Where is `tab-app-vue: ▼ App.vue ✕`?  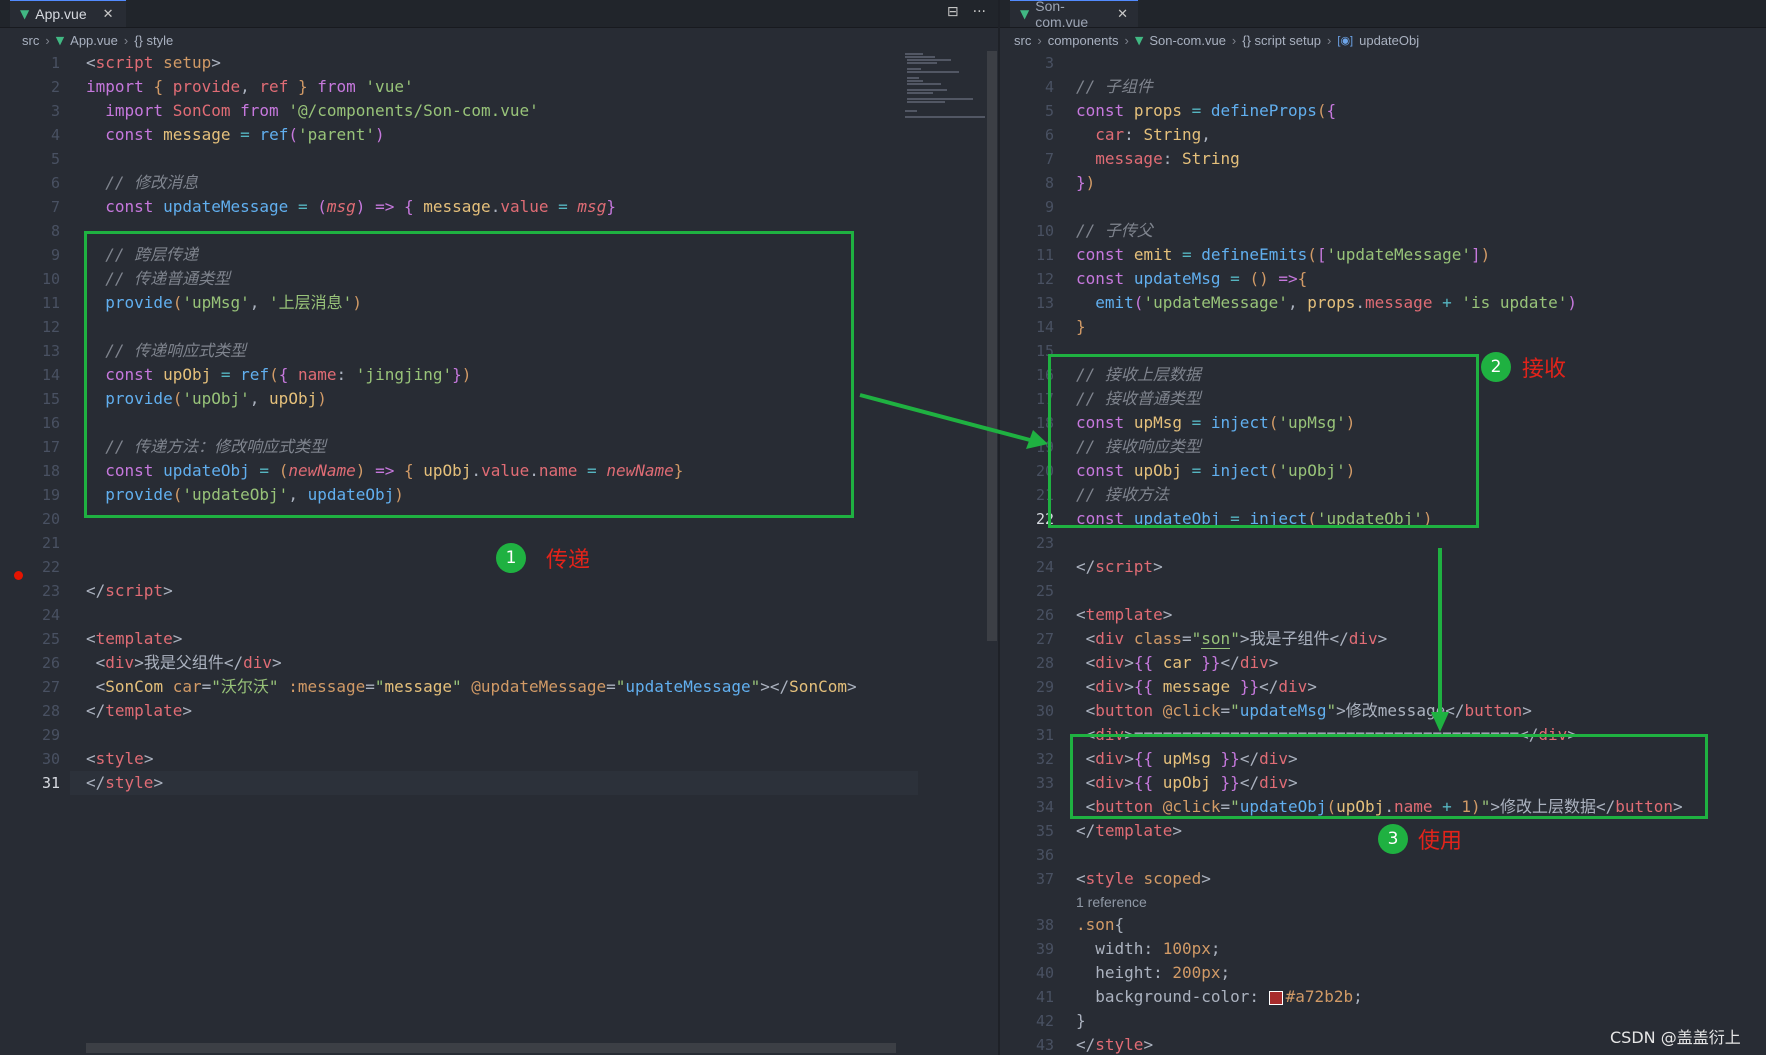
tab-app-vue: ▼ App.vue ✕ is located at coordinates (68, 13).